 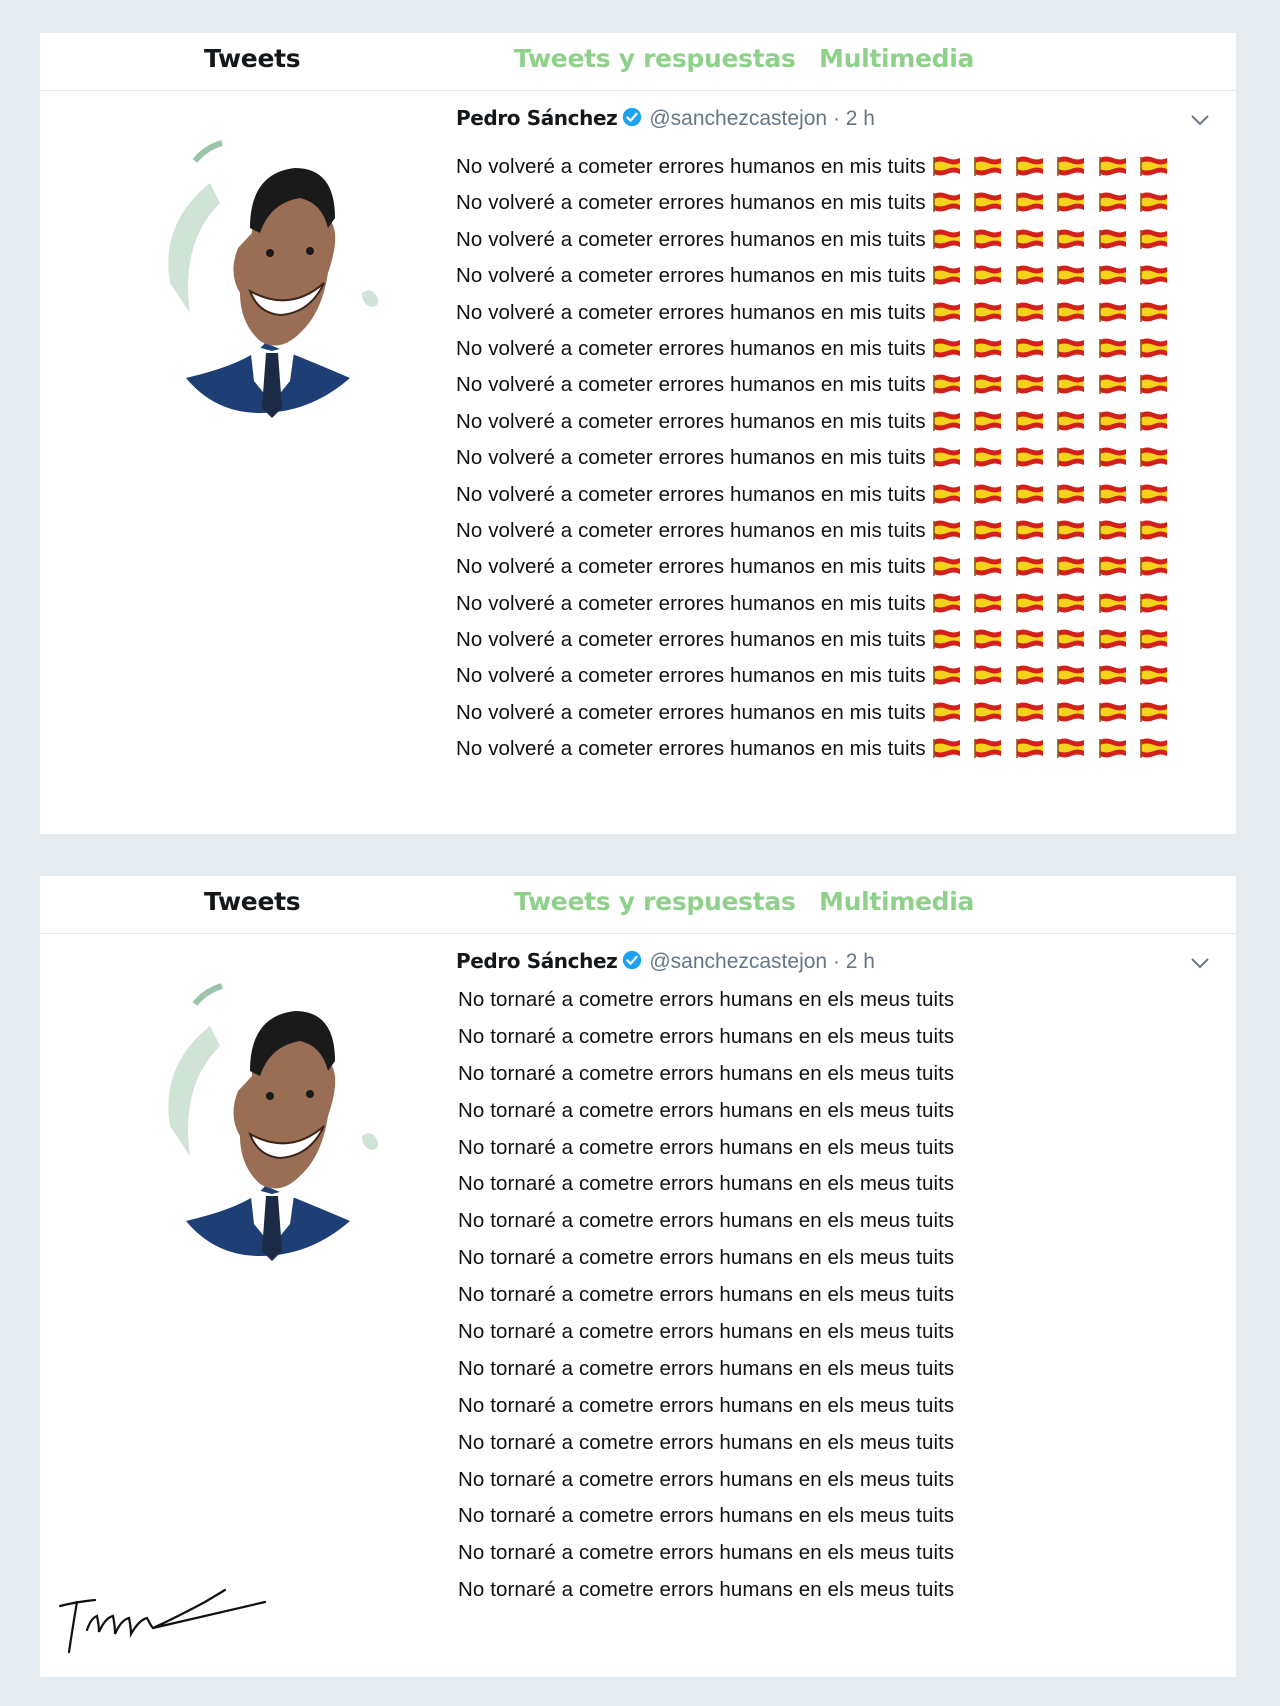 I want to click on verified-icon, so click(x=632, y=960).